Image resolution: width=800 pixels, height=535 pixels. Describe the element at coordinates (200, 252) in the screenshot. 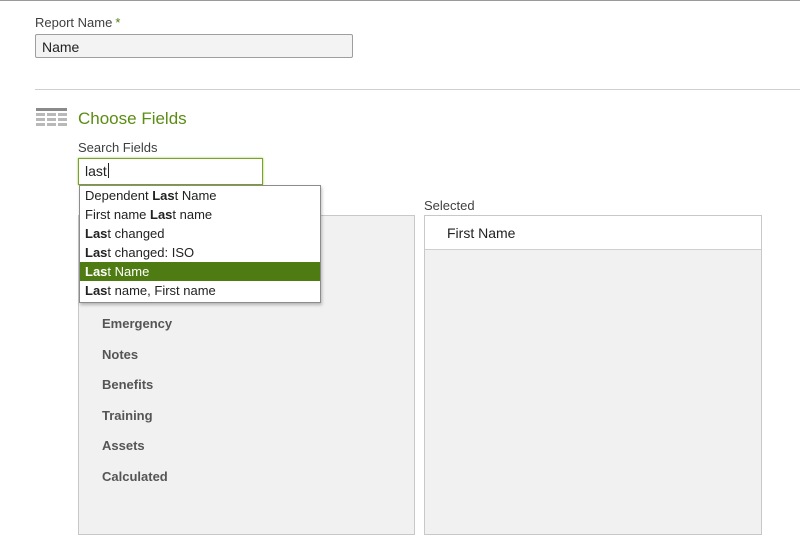

I see `suggestion-item: Last changed: ISO` at that location.